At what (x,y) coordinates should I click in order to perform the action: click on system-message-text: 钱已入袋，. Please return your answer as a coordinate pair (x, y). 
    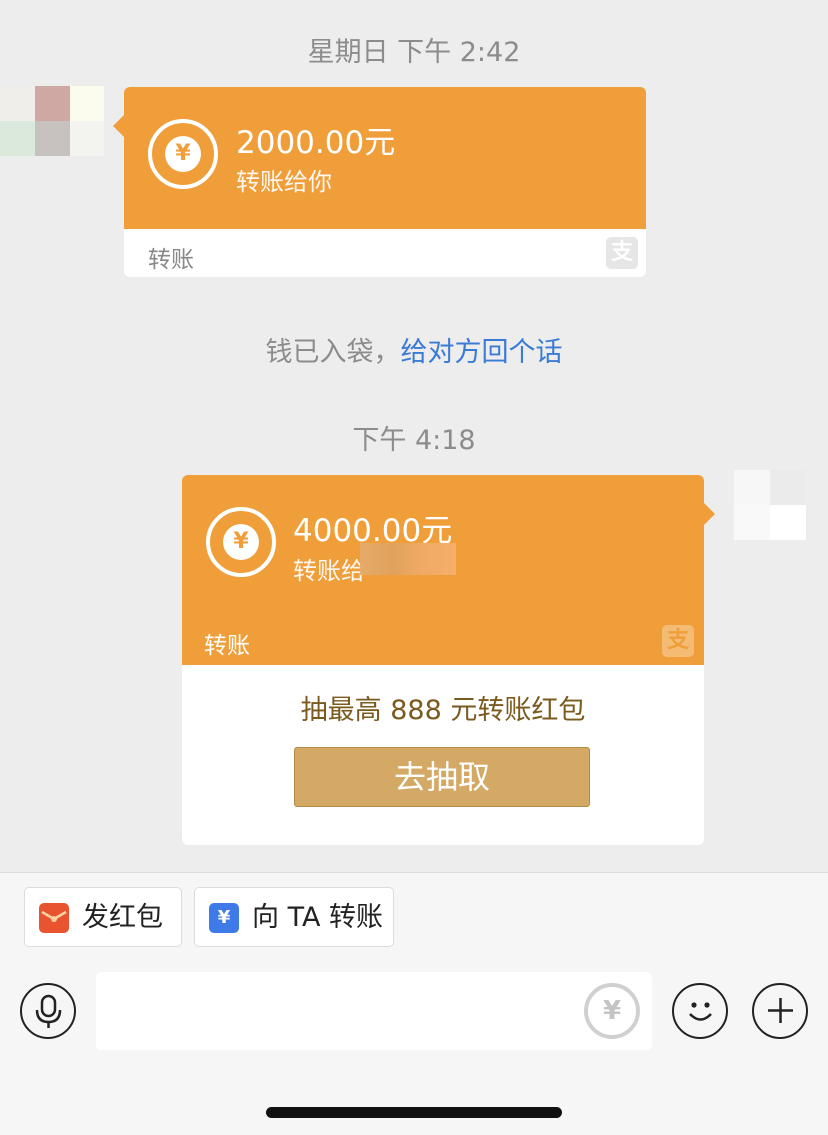
    Looking at the image, I should click on (333, 352).